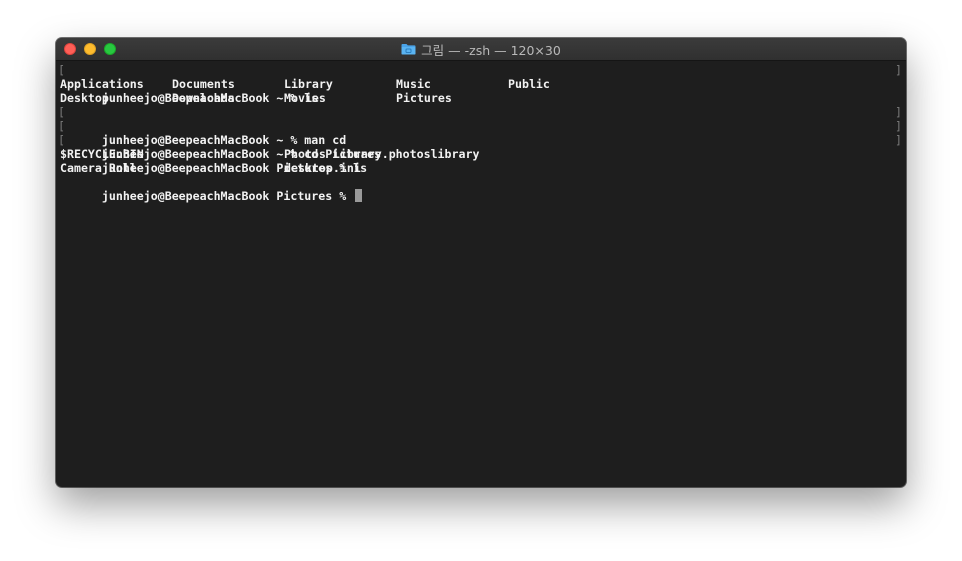 The image size is (962, 561). I want to click on ls-entry: Music, so click(413, 84).